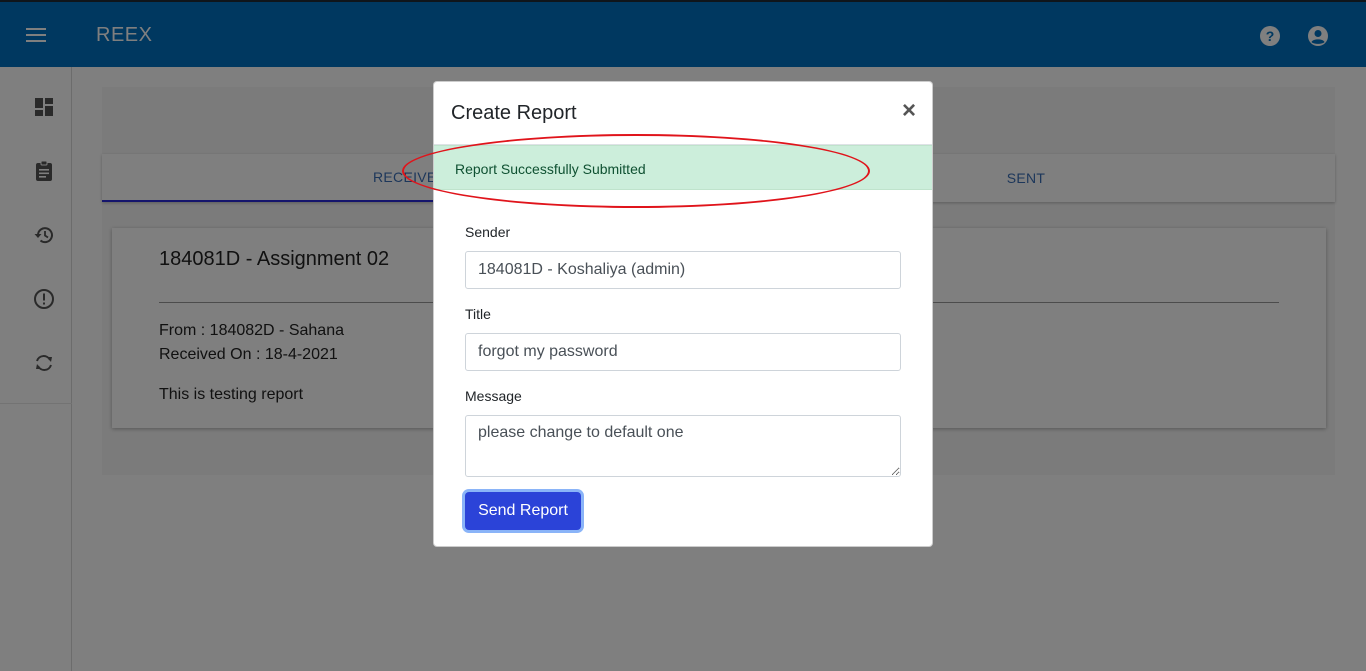 The image size is (1366, 671). Describe the element at coordinates (523, 511) in the screenshot. I see `send-report-button: Send Report` at that location.